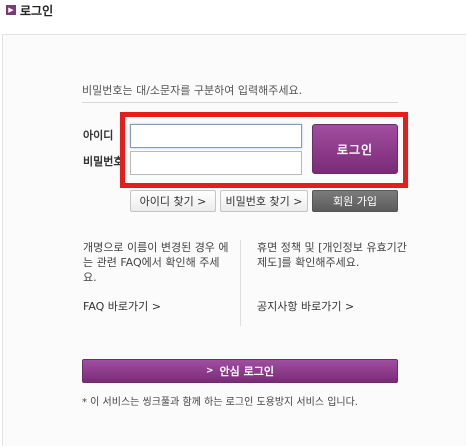  I want to click on highlight-box, so click(264, 150).